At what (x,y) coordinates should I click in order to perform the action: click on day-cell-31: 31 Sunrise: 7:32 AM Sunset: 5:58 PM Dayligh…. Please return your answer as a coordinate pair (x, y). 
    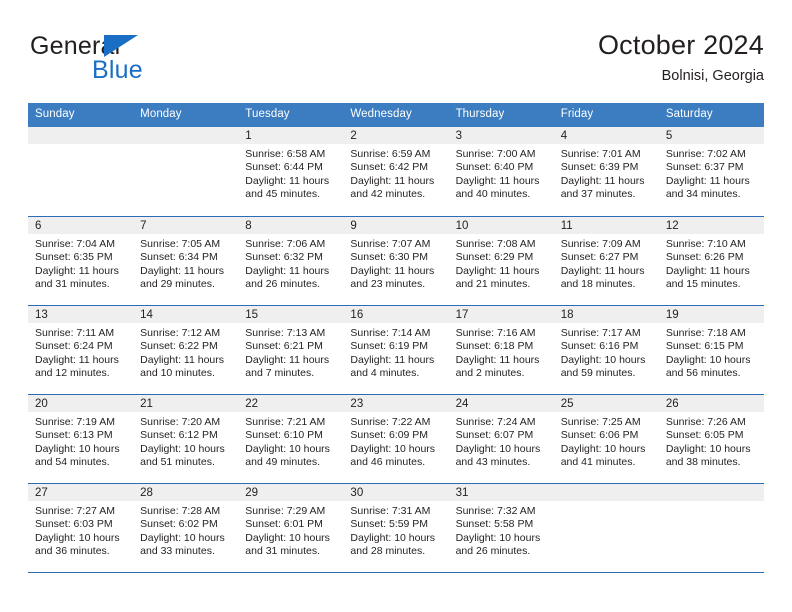
    Looking at the image, I should click on (501, 528).